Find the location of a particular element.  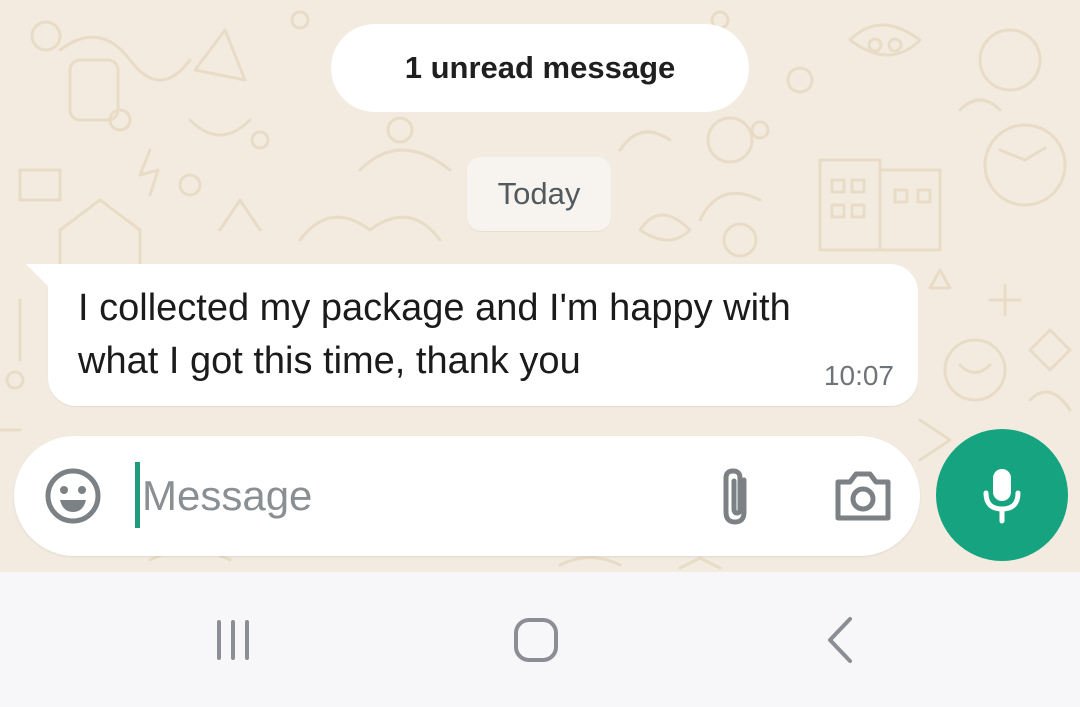

message-composer is located at coordinates (467, 496).